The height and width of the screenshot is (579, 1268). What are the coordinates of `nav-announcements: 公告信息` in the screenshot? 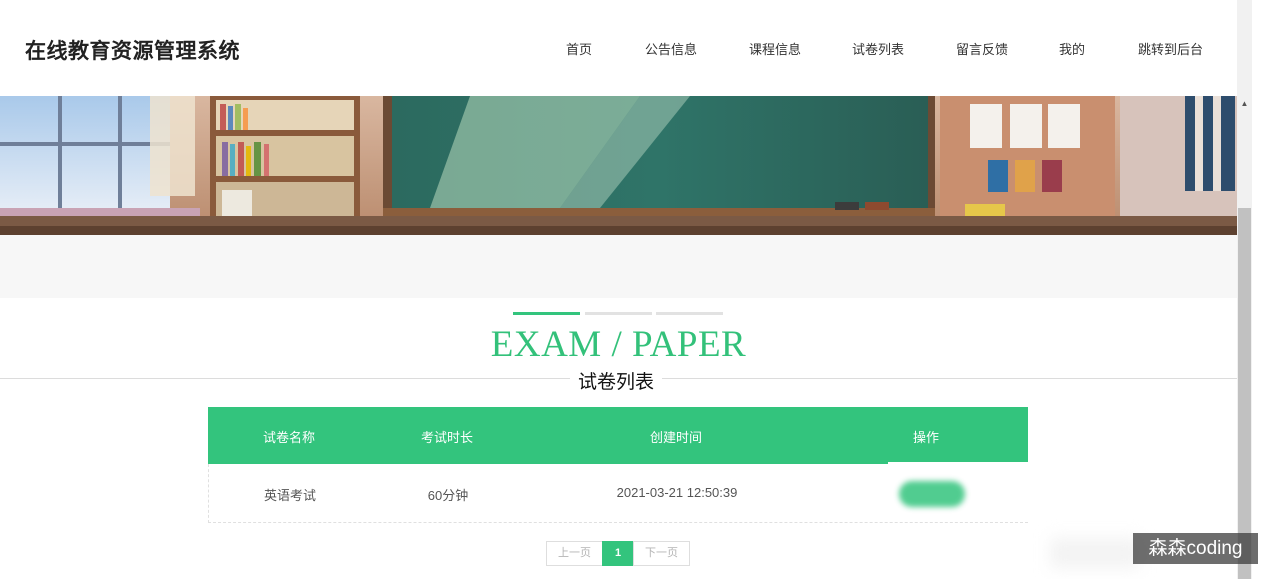 It's located at (671, 48).